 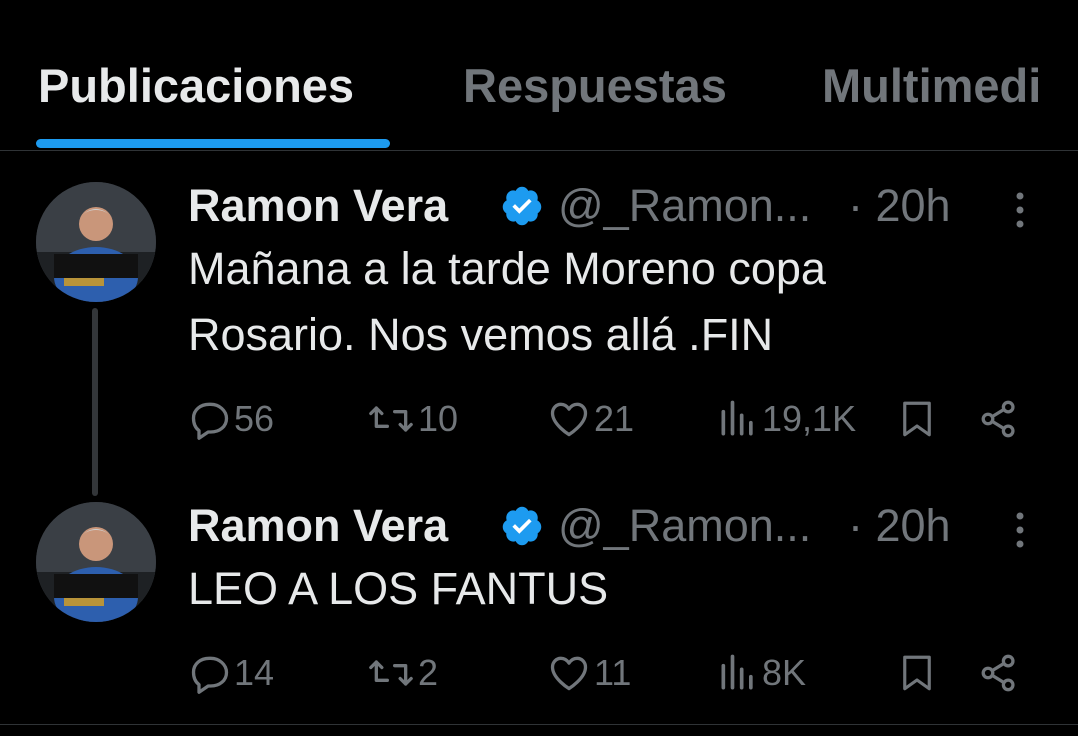 What do you see at coordinates (761, 673) in the screenshot?
I see `views-button: 8K` at bounding box center [761, 673].